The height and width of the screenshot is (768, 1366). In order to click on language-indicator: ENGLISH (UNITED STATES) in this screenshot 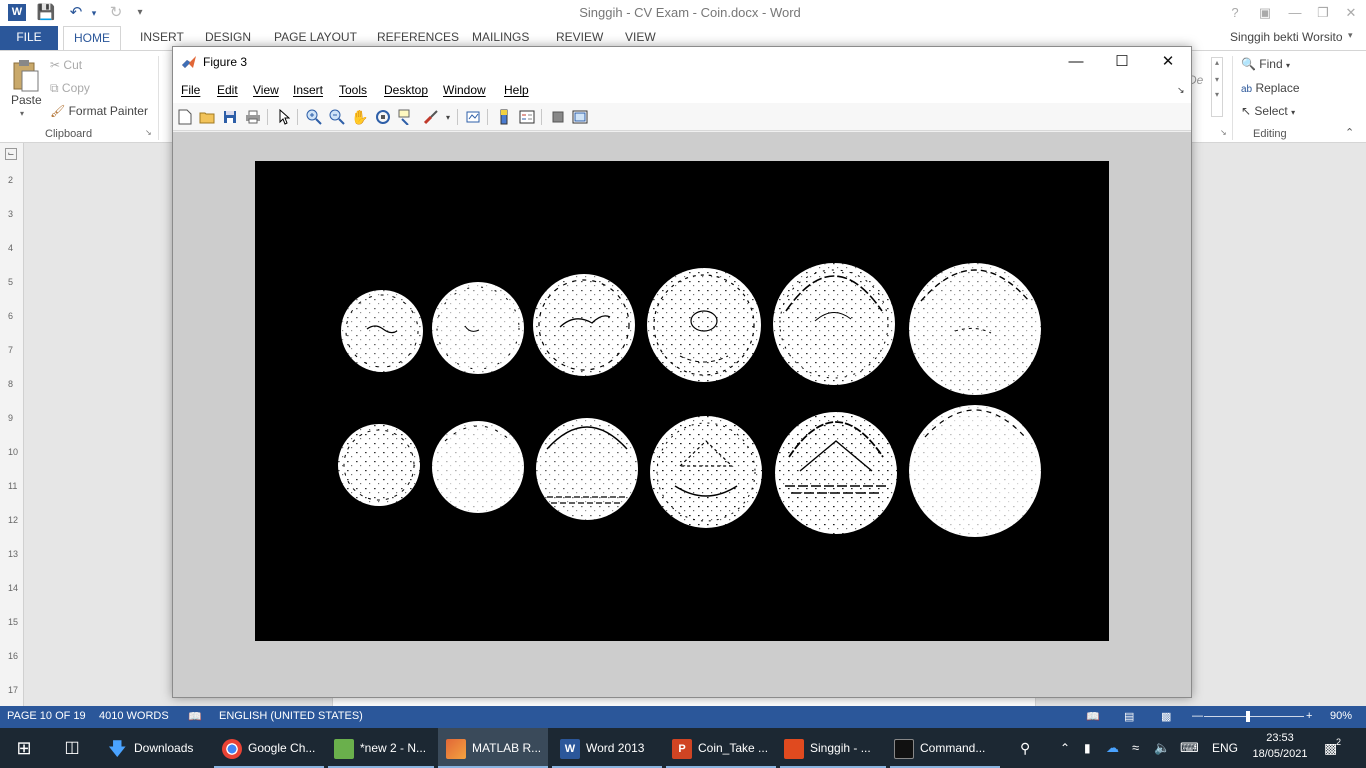, I will do `click(291, 716)`.